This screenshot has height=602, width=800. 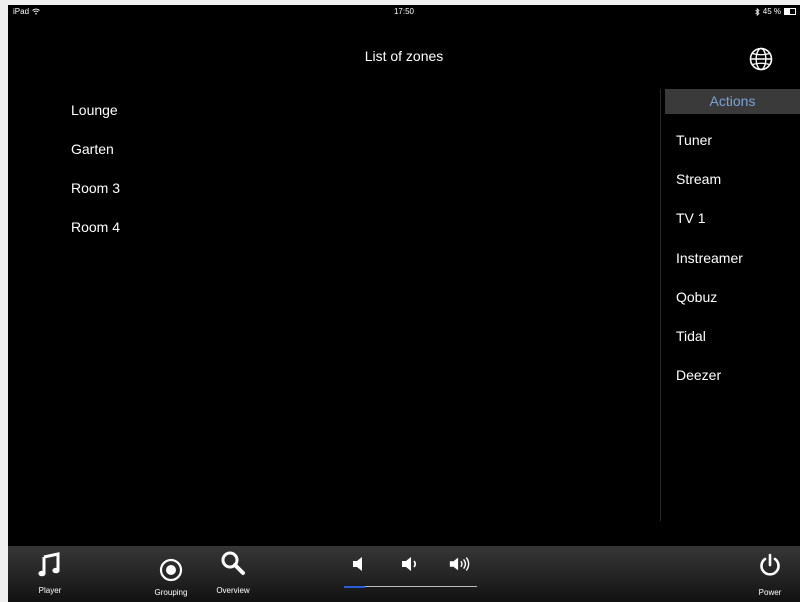 I want to click on overview-button: Overview, so click(x=233, y=573).